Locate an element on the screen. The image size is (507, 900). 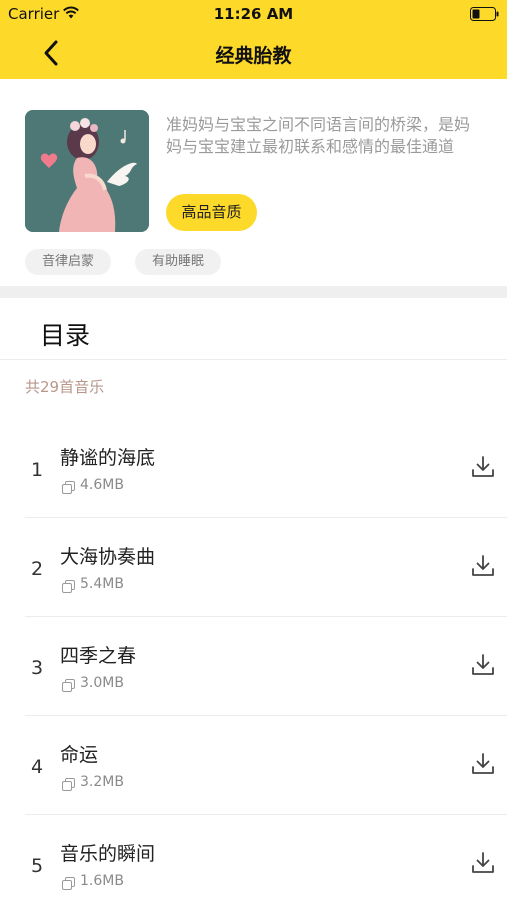
tag-rhythm: 音律启蒙 is located at coordinates (68, 262).